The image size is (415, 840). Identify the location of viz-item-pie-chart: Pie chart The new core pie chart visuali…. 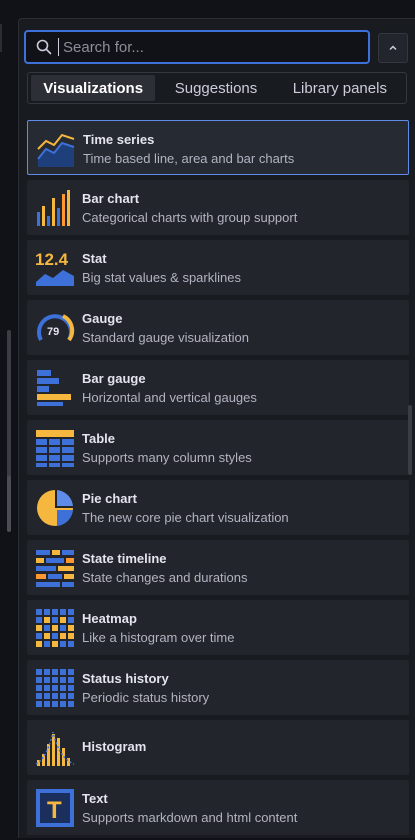
(218, 507).